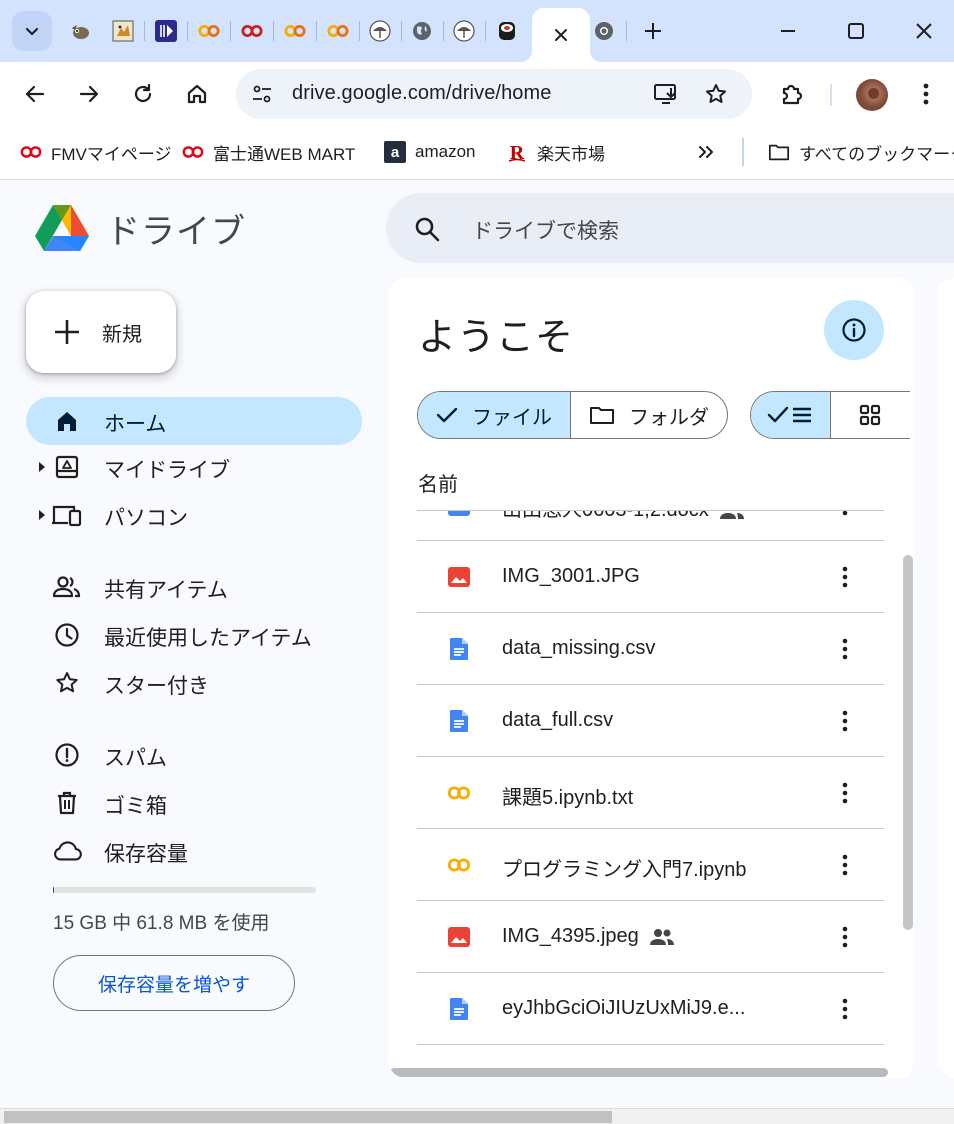 This screenshot has width=954, height=1124. I want to click on all-bookmarks-button: すべてのブックマーク, so click(861, 152).